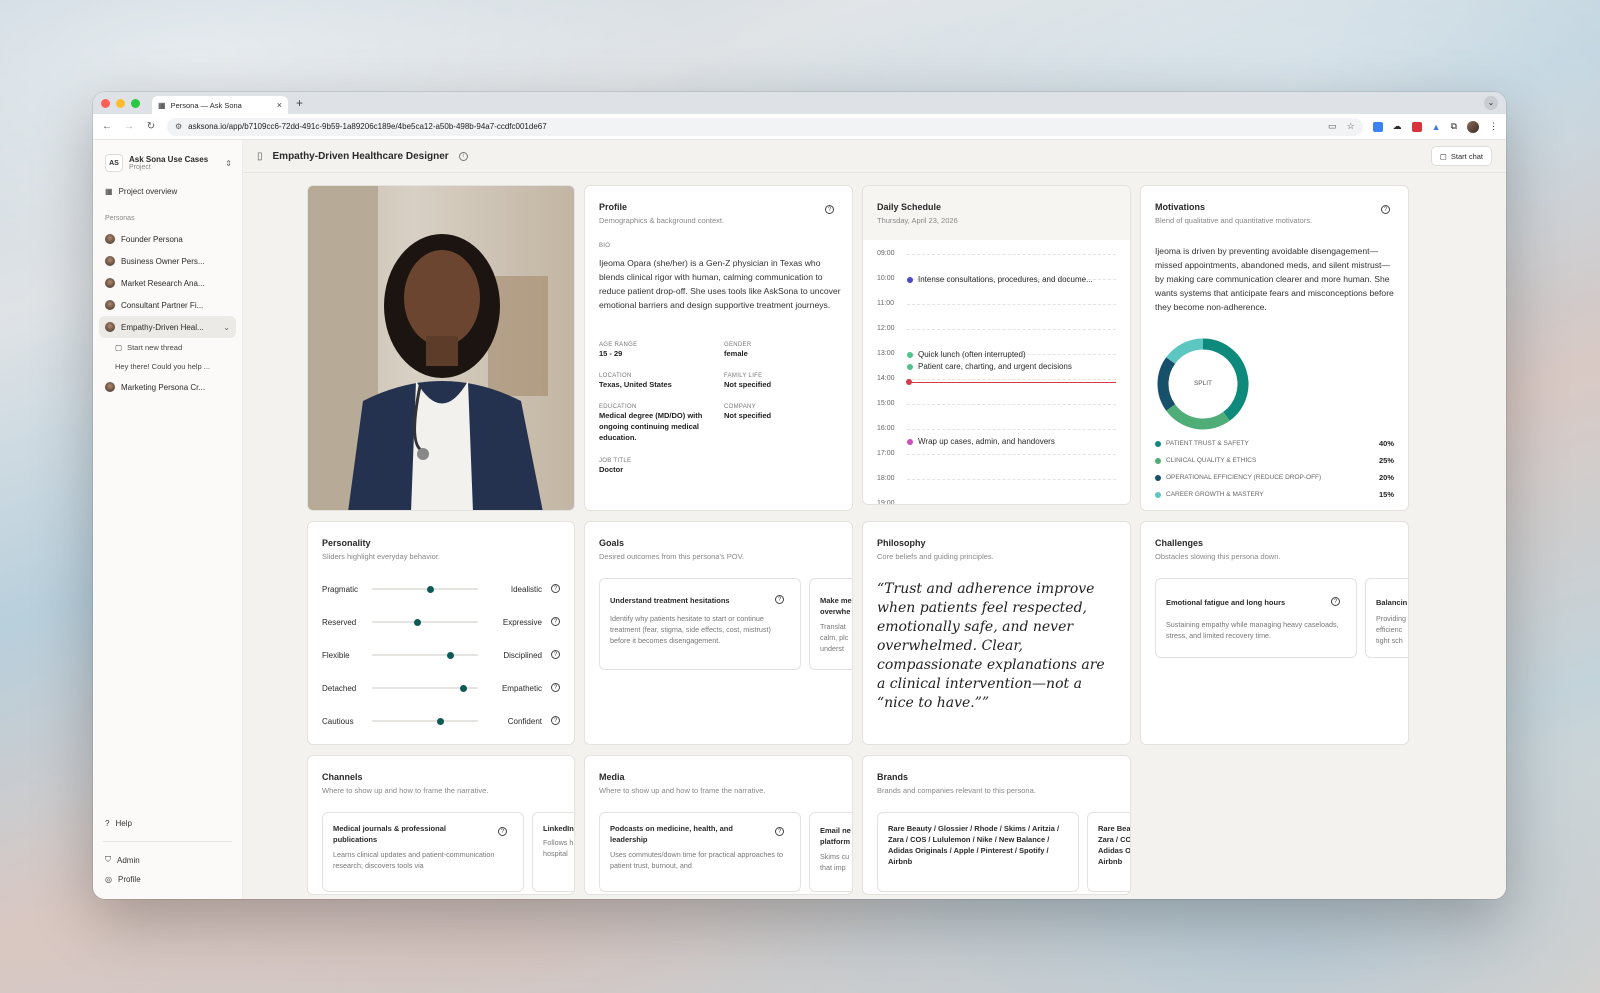 The width and height of the screenshot is (1600, 993). Describe the element at coordinates (167, 327) in the screenshot. I see `sidebar-item-persona-active: Empathy-Driven Heal... ⌄` at that location.